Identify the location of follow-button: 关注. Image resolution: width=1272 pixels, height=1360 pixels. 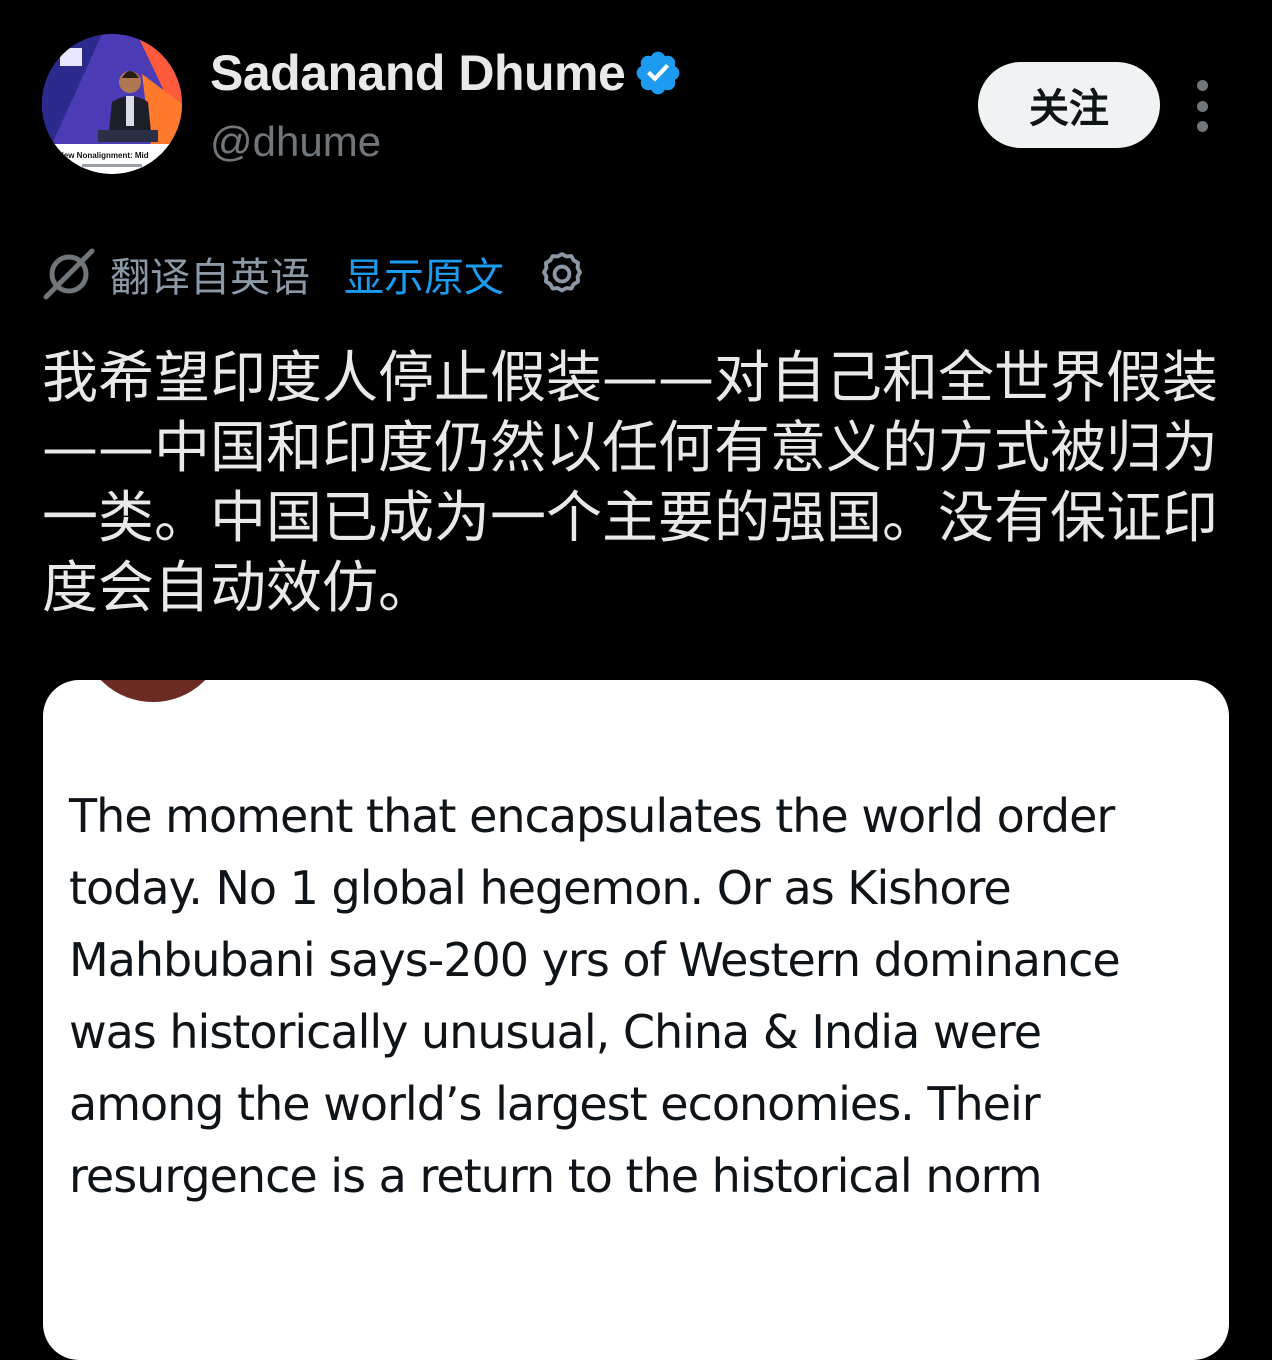
(1069, 105).